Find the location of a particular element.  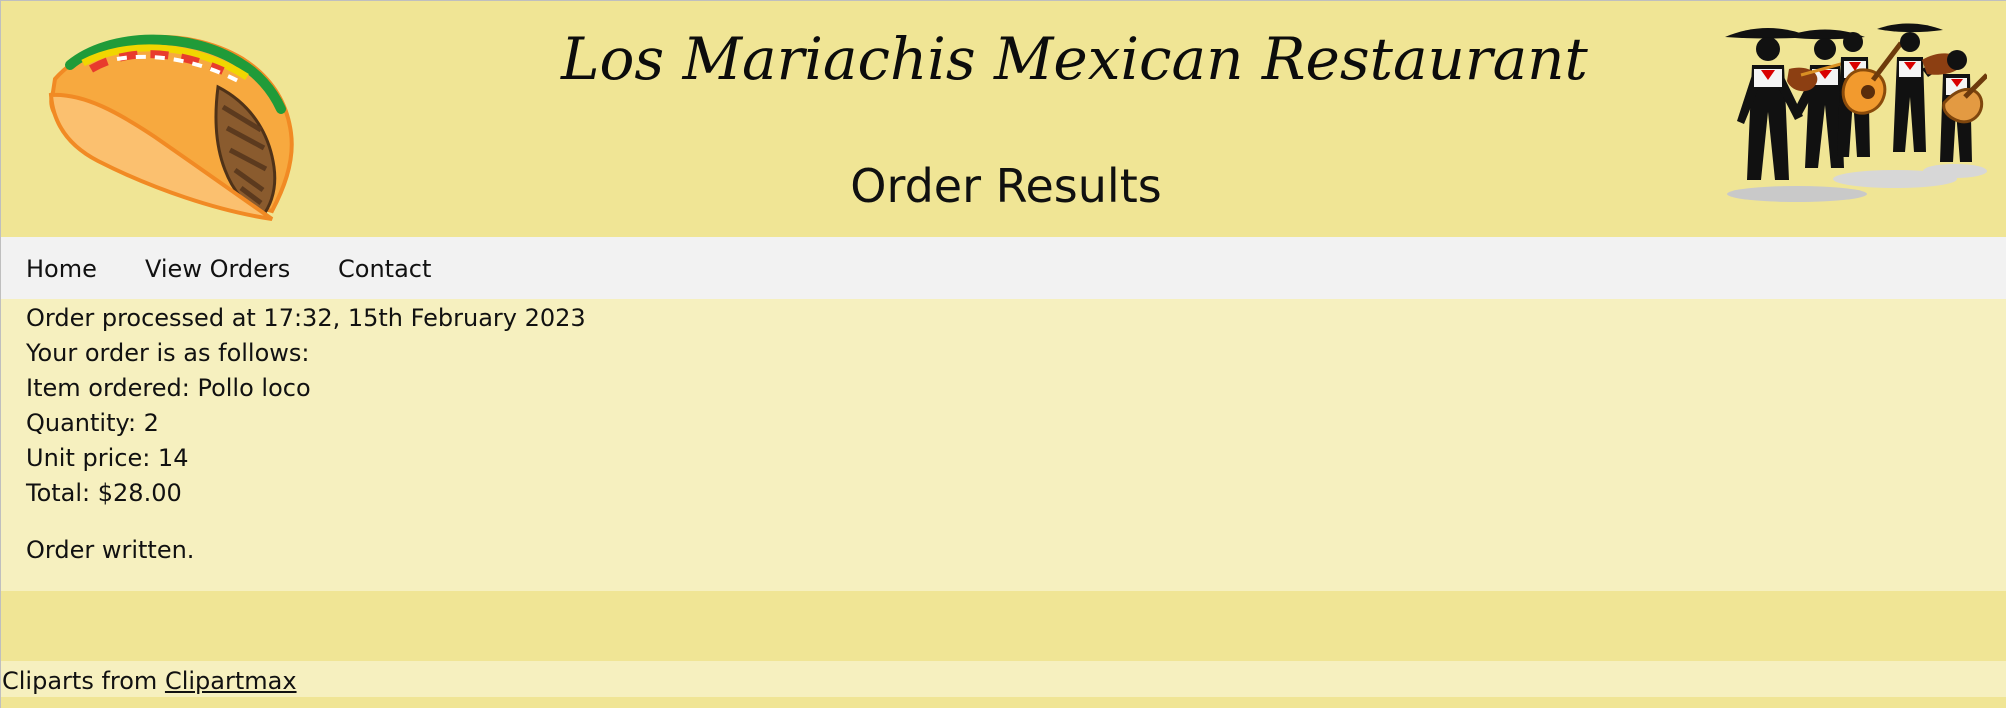

order-written-text: Order written. is located at coordinates (110, 550).